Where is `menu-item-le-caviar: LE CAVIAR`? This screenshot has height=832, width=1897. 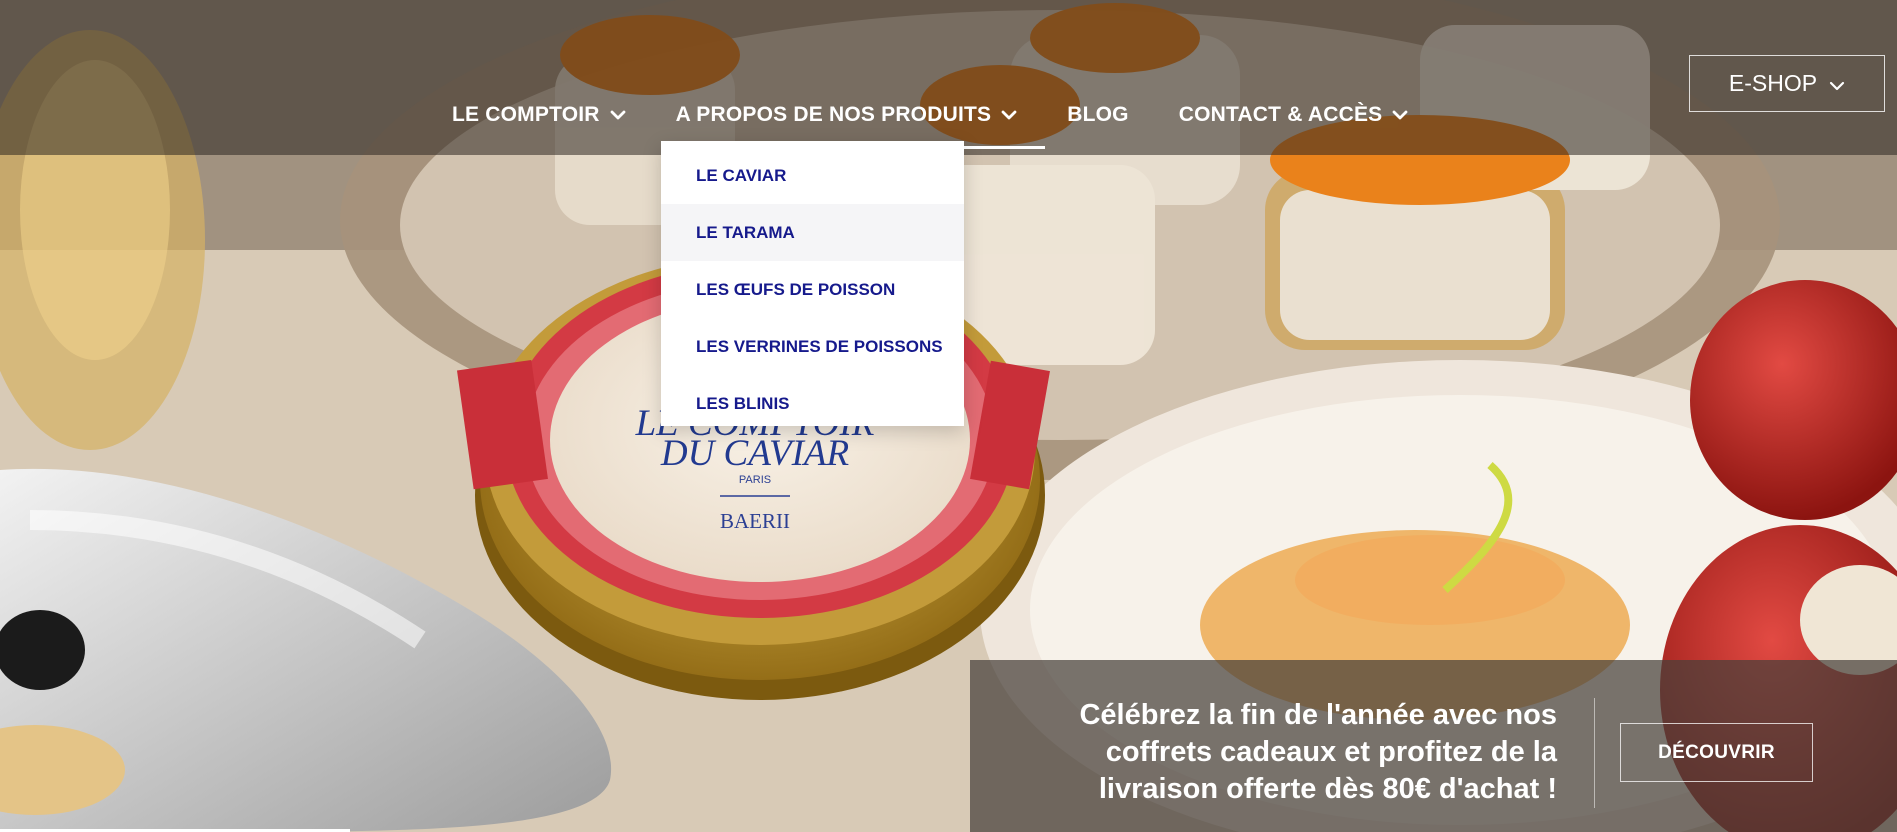 menu-item-le-caviar: LE CAVIAR is located at coordinates (812, 175).